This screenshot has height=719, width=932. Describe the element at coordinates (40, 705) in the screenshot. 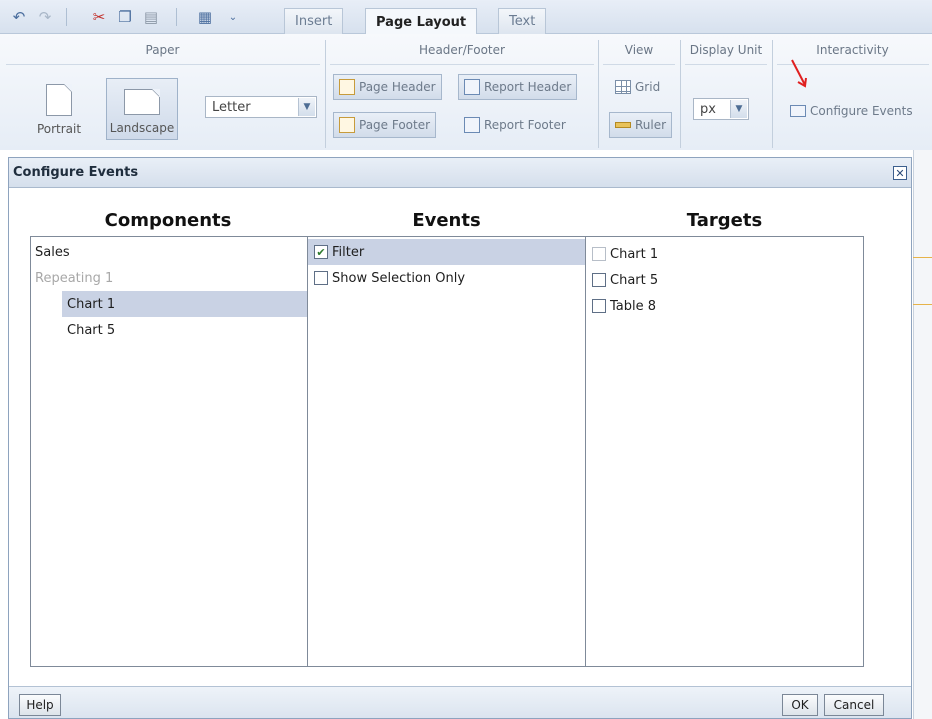

I see `help-button: Help` at that location.